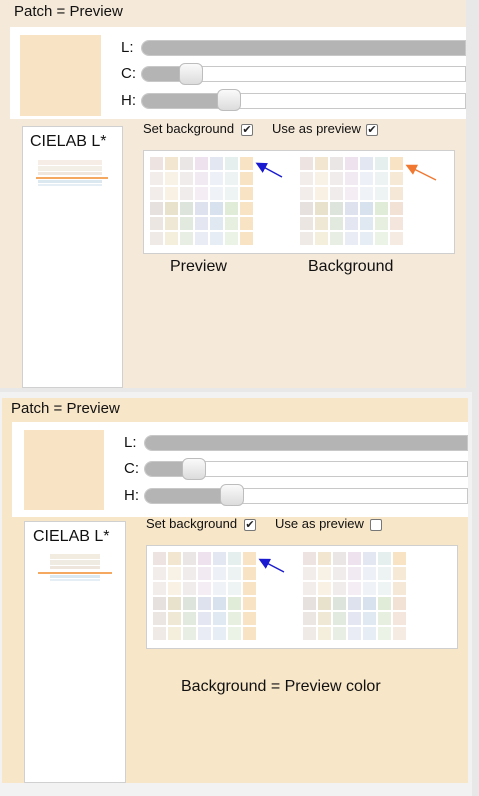 This screenshot has height=796, width=479. Describe the element at coordinates (421, 172) in the screenshot. I see `arrow-orange-icon` at that location.